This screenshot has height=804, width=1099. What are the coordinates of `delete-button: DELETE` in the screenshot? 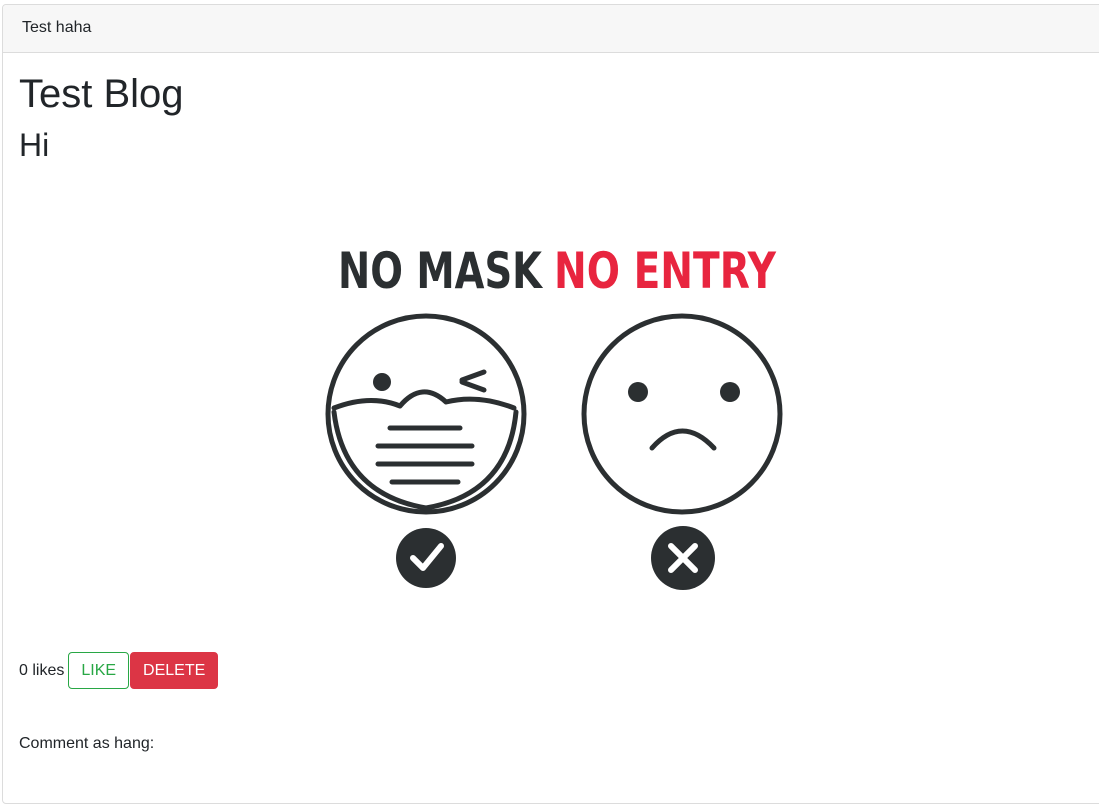 It's located at (174, 670).